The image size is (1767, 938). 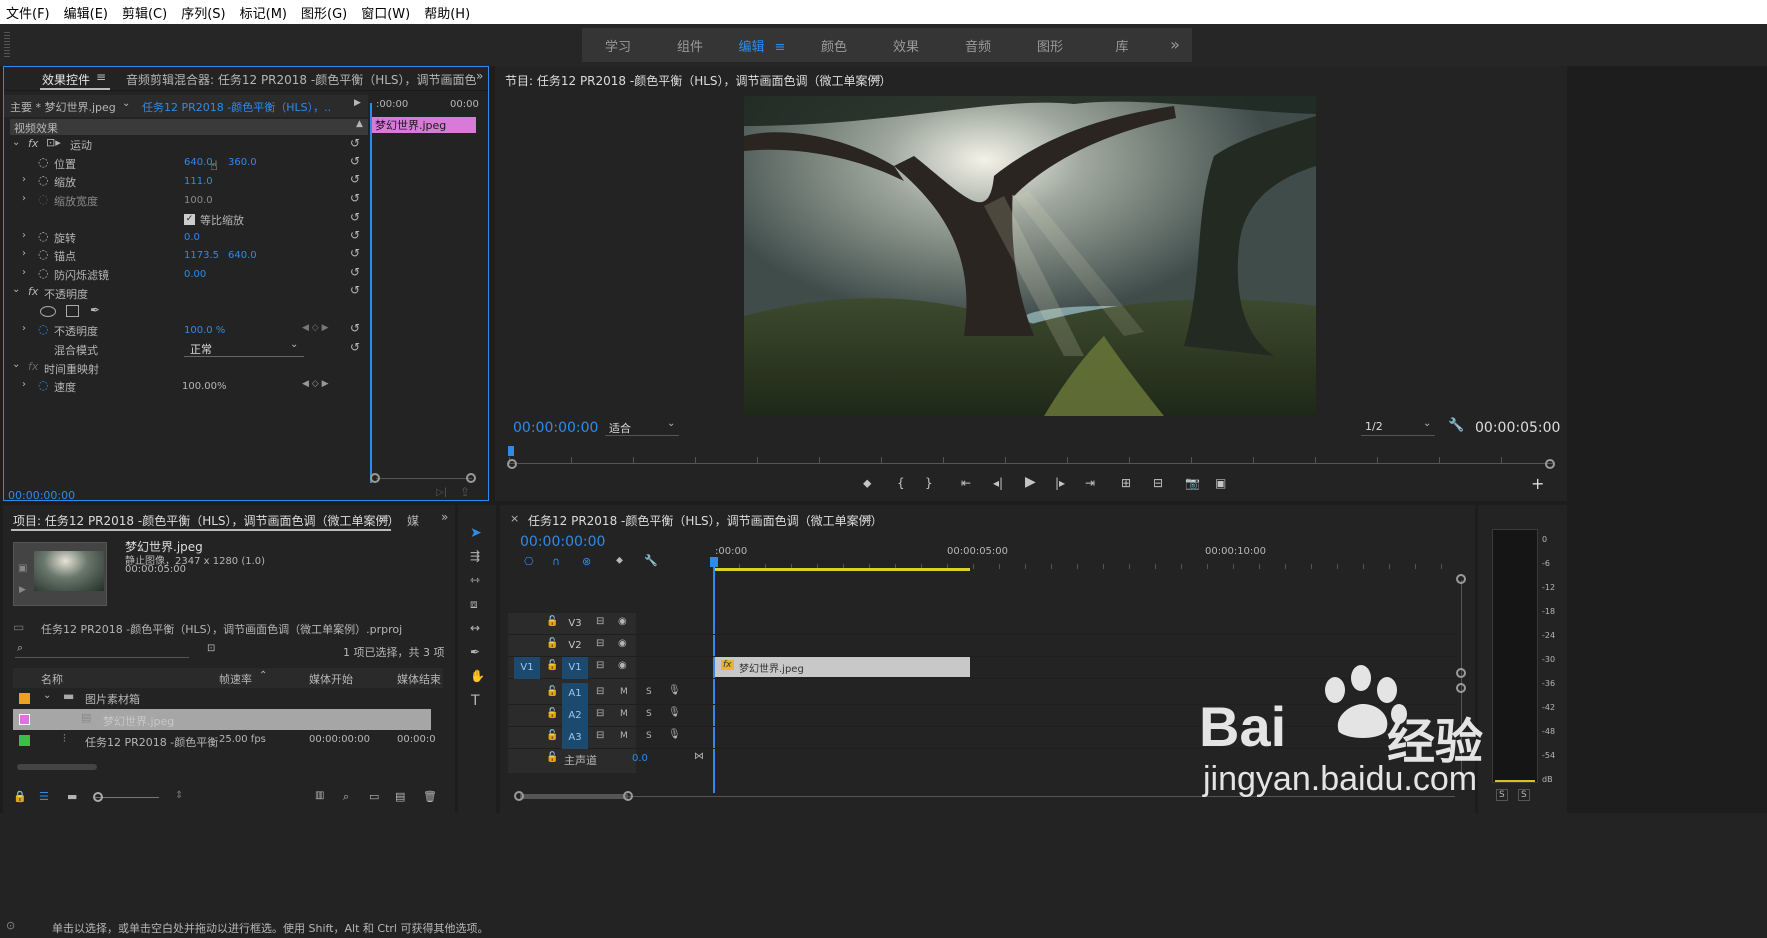 What do you see at coordinates (1050, 45) in the screenshot?
I see `workspace-tab-graphics: 图形` at bounding box center [1050, 45].